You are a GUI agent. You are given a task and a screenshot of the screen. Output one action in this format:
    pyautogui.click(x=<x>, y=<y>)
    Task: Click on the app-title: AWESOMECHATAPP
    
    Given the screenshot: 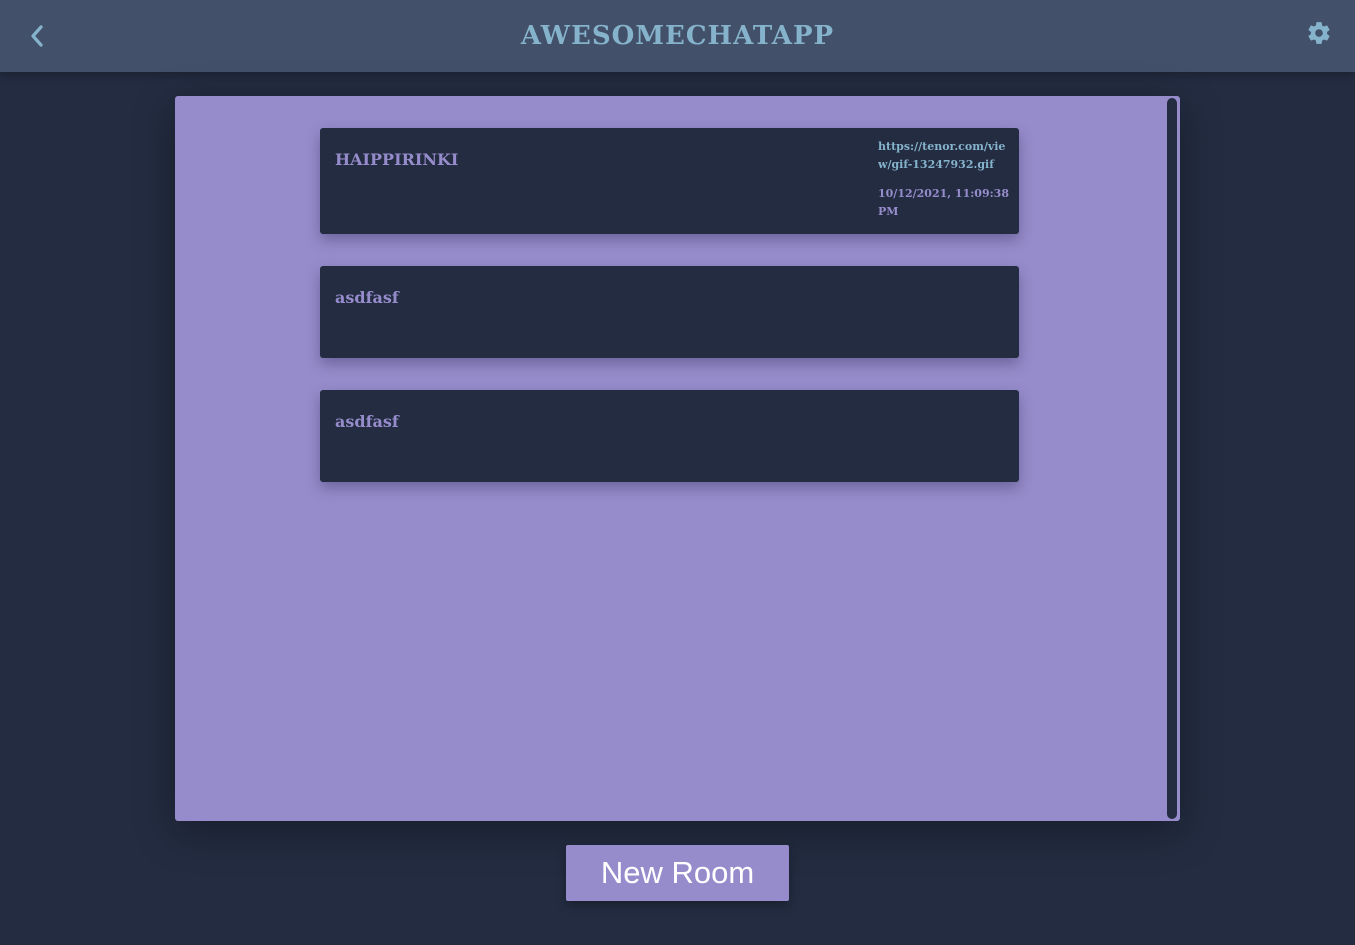 What is the action you would take?
    pyautogui.click(x=677, y=36)
    